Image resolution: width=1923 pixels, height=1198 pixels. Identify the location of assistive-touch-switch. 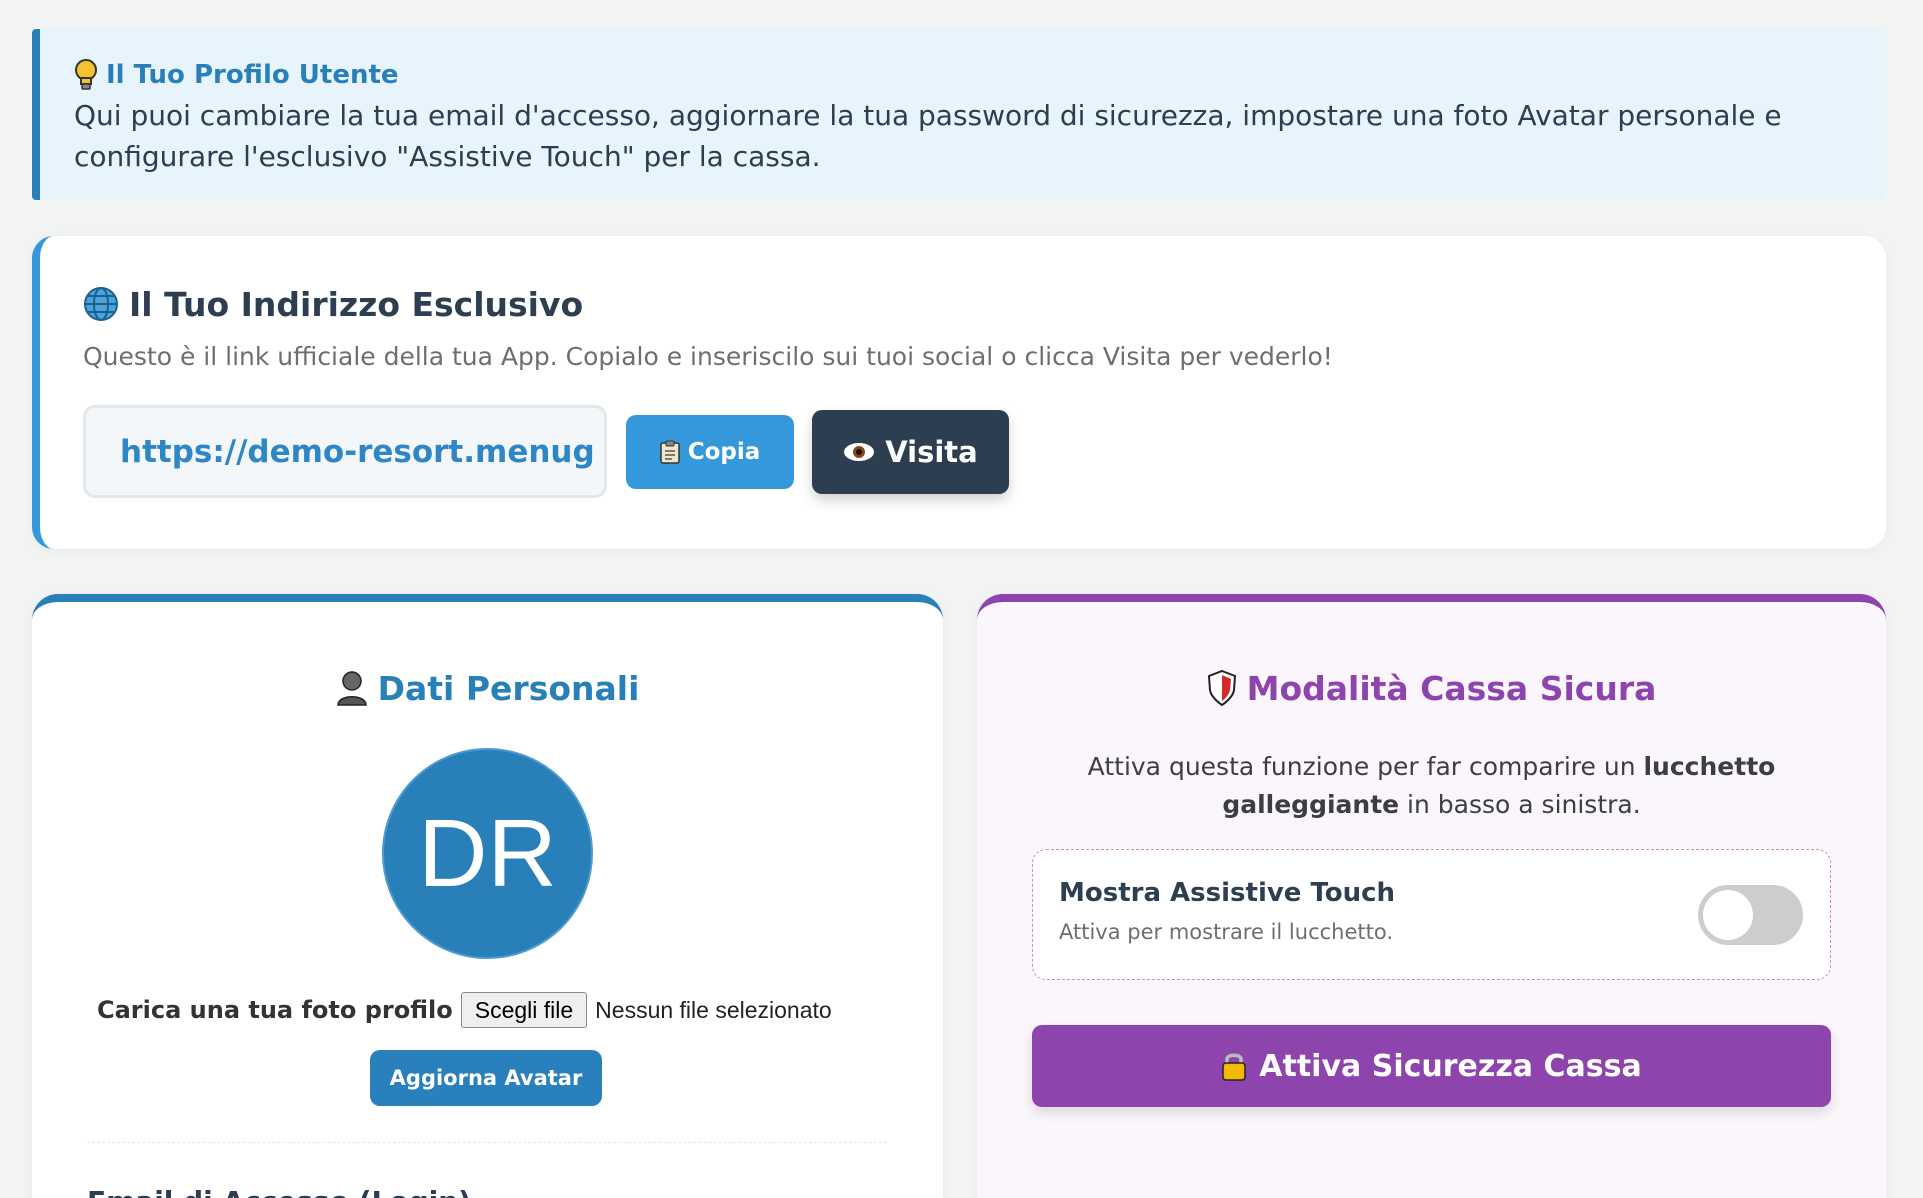
(1750, 915).